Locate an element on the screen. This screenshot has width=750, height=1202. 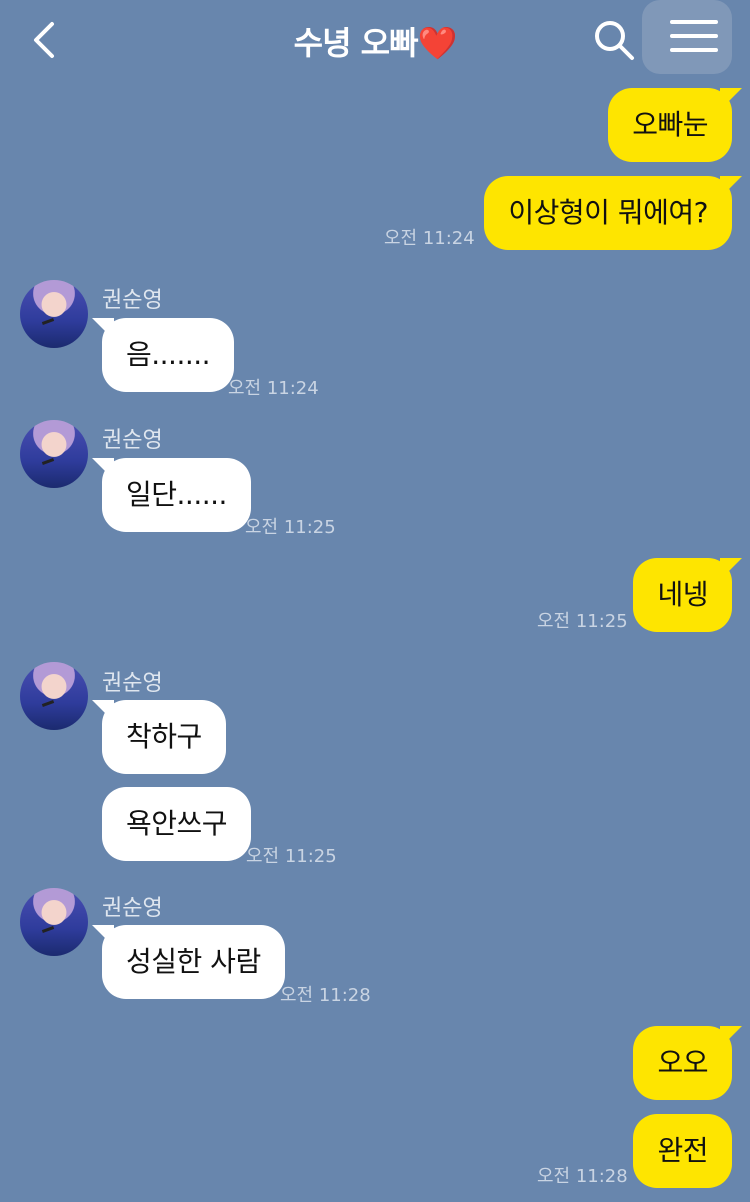
message-bubble-other: 성실한 사람 is located at coordinates (188, 962).